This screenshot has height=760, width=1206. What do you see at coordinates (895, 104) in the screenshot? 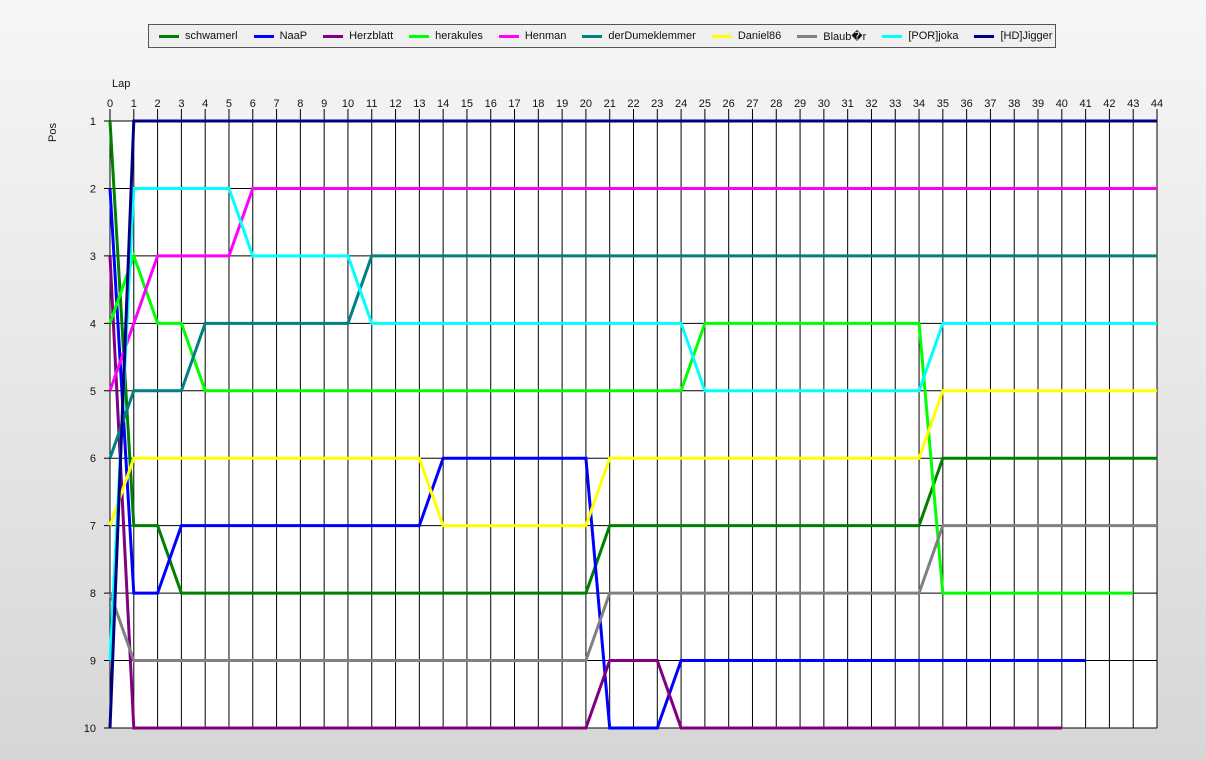
I see `x-tick-label: 33` at bounding box center [895, 104].